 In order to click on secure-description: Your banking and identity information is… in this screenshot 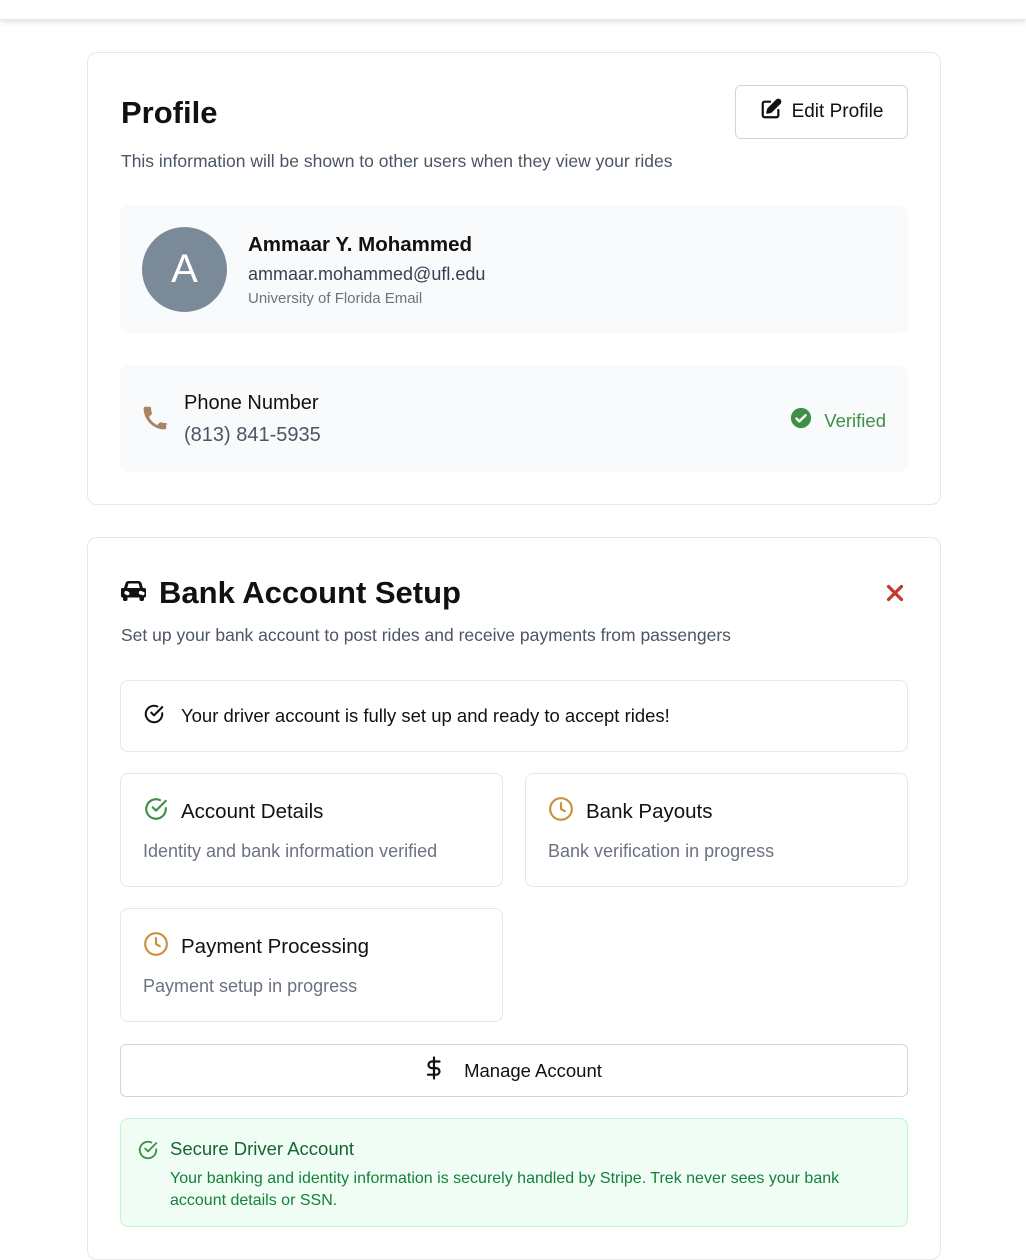, I will do `click(505, 1189)`.